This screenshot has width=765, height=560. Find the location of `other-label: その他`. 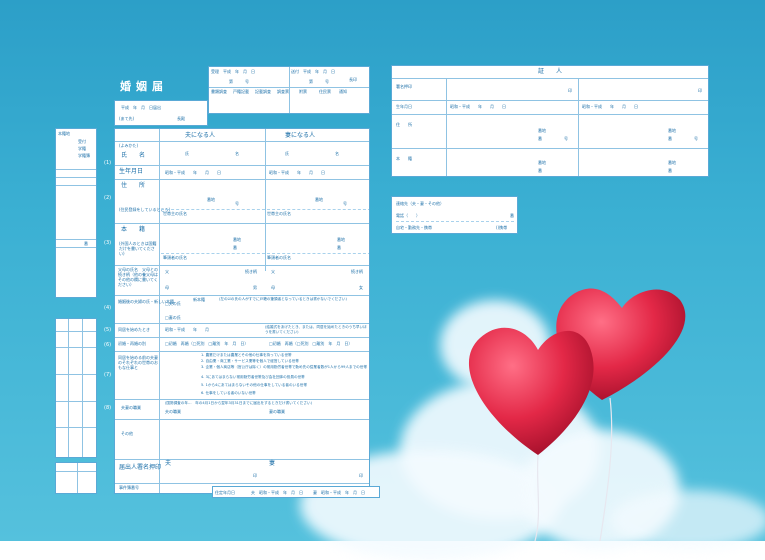

other-label: その他 is located at coordinates (127, 433).